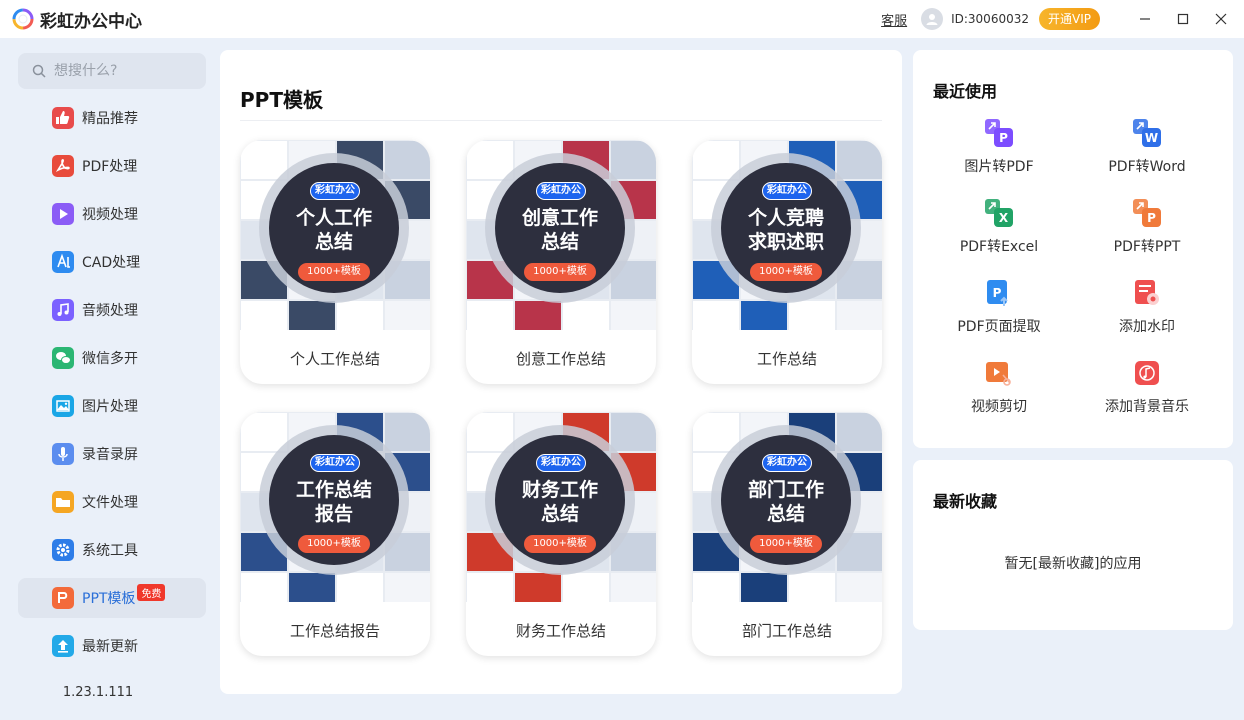  I want to click on template-card-label: 创意工作总结, so click(560, 359).